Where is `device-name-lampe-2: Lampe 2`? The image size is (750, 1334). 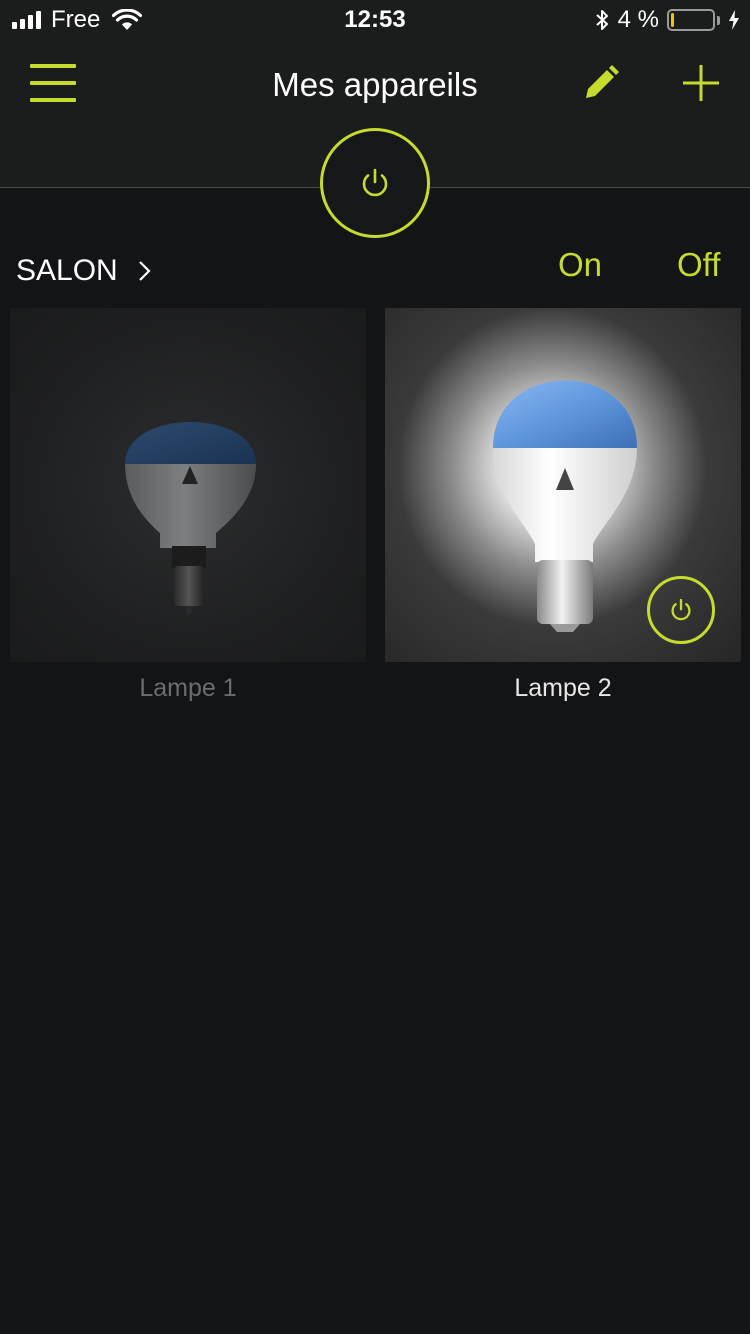
device-name-lampe-2: Lampe 2 is located at coordinates (563, 688).